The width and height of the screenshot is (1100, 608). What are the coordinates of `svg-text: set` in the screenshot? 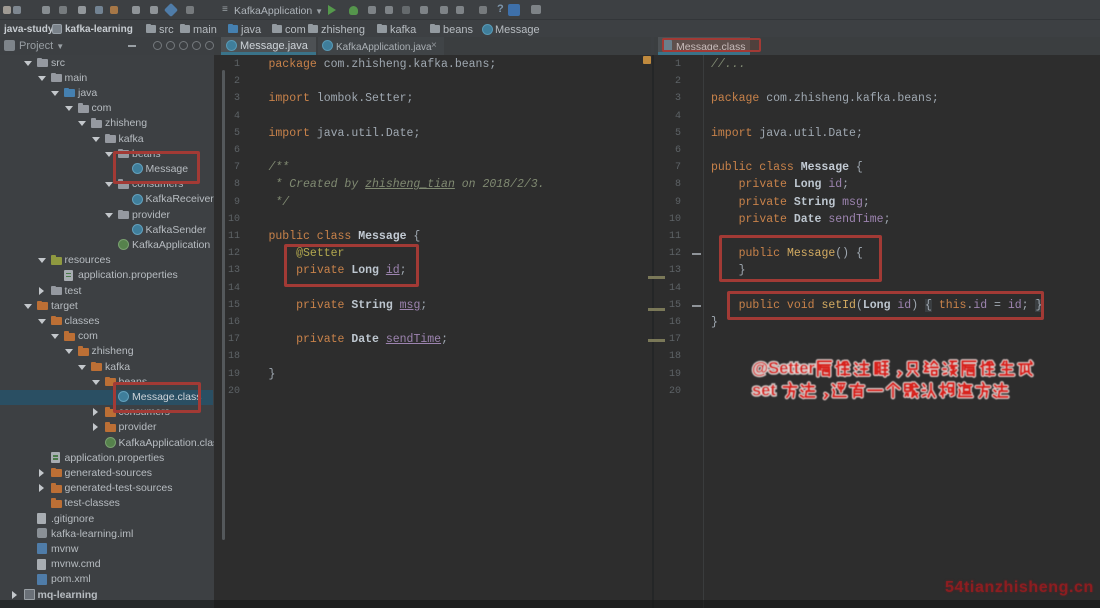 It's located at (764, 391).